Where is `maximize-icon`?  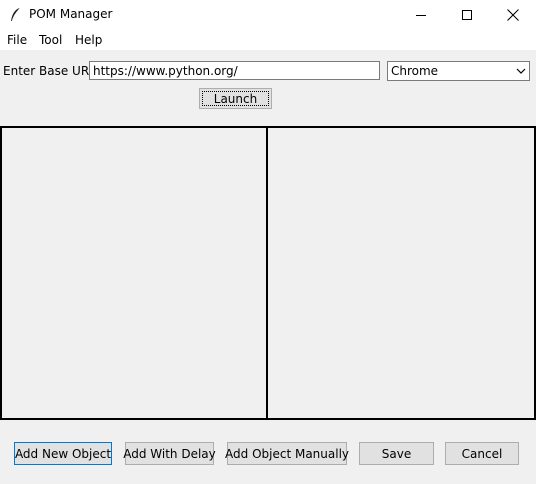 maximize-icon is located at coordinates (467, 15).